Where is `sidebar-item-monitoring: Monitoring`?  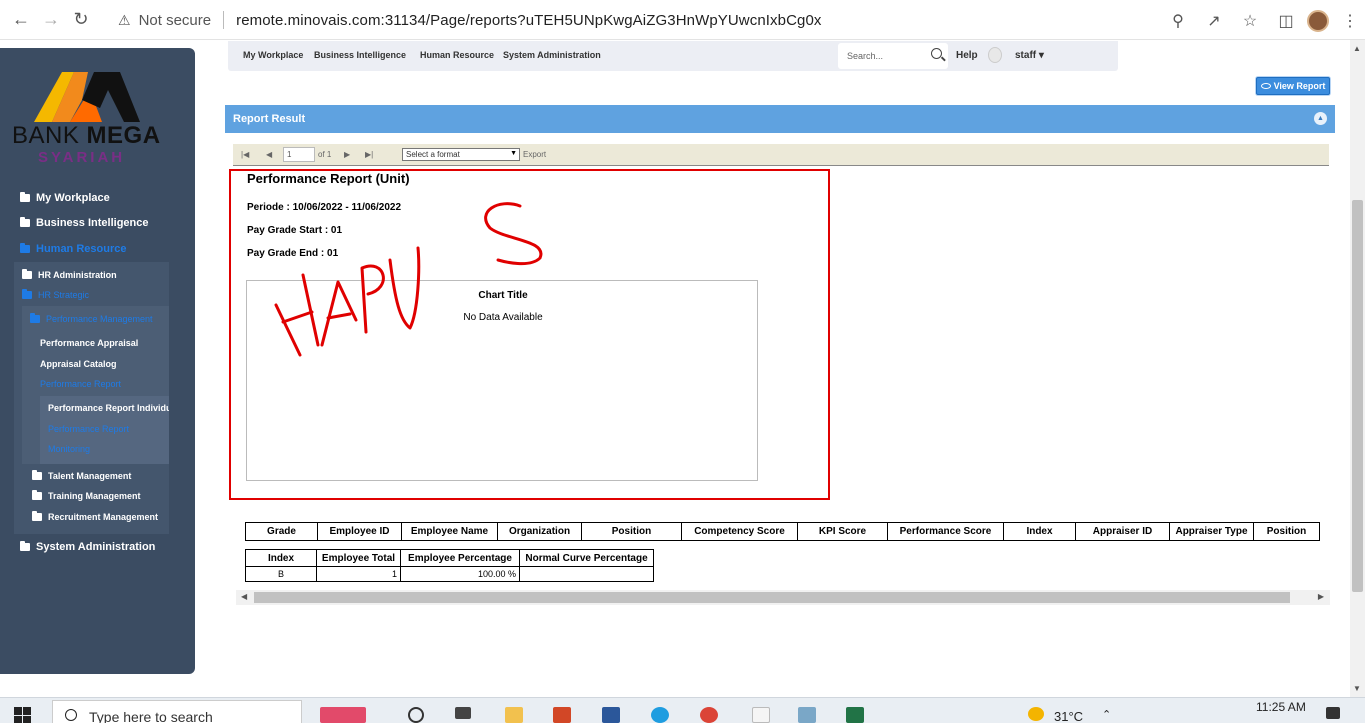 sidebar-item-monitoring: Monitoring is located at coordinates (69, 449).